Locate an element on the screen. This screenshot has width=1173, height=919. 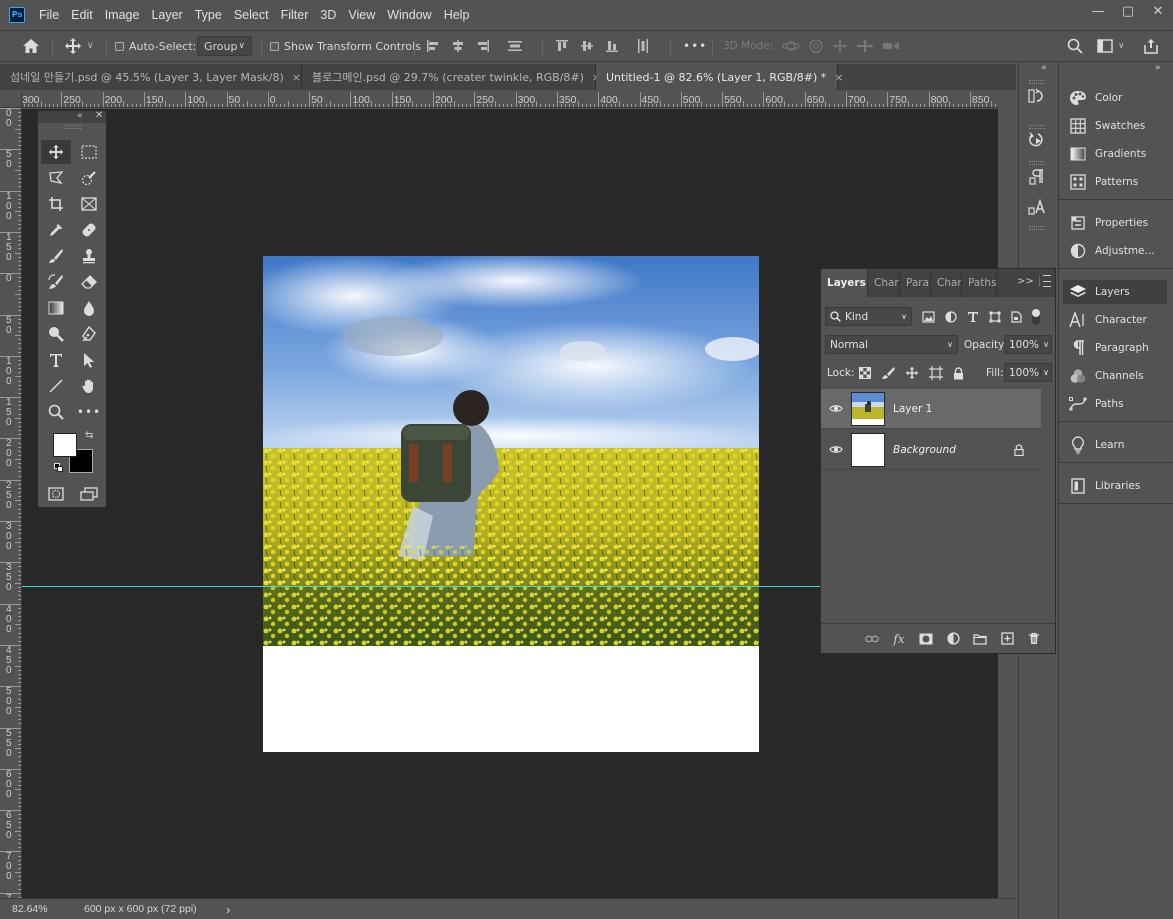
tab-channels: Char is located at coordinates (946, 283).